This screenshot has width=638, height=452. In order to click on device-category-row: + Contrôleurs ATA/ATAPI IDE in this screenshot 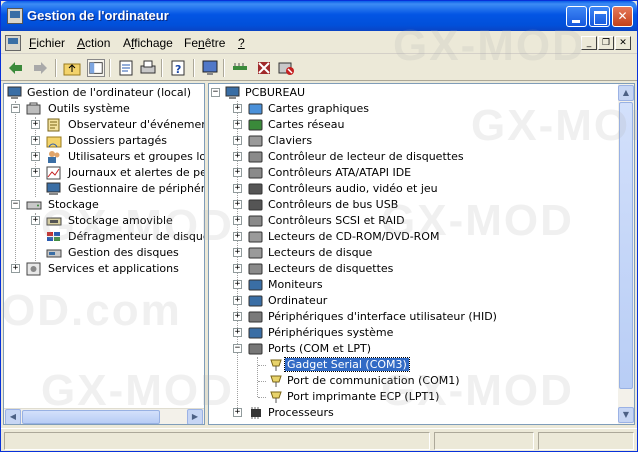, I will do `click(311, 173)`.